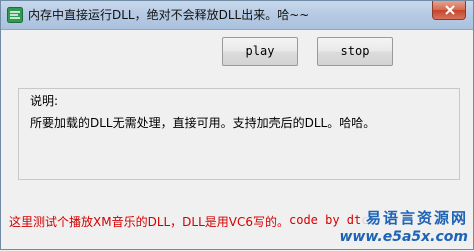 The height and width of the screenshot is (251, 474). What do you see at coordinates (414, 217) in the screenshot?
I see `watermark-site-name: 易语言资源网` at bounding box center [414, 217].